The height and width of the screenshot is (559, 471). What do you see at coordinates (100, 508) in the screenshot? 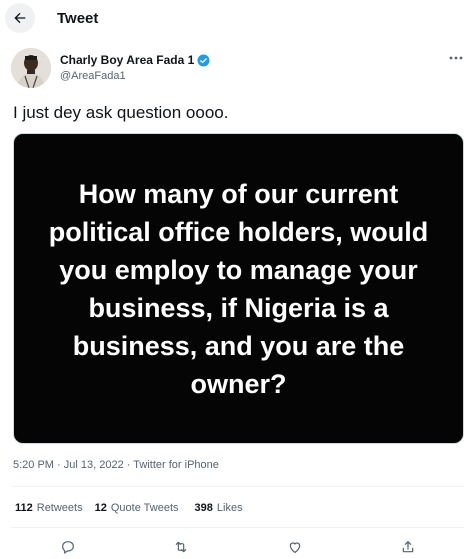
I see `quote-tweets-count: 12` at bounding box center [100, 508].